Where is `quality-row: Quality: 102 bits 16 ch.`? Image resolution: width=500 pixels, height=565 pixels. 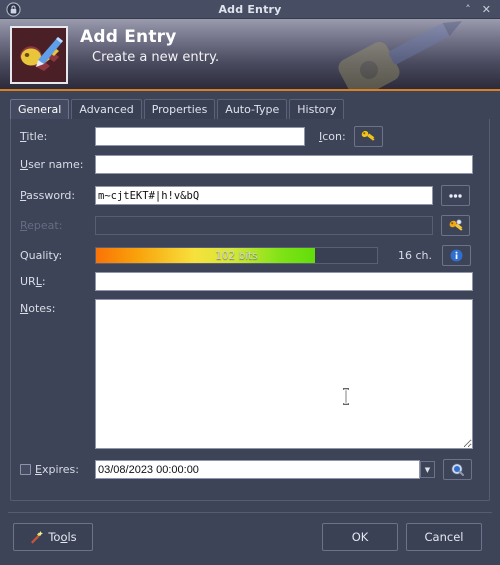
quality-row: Quality: 102 bits 16 ch. is located at coordinates (253, 255).